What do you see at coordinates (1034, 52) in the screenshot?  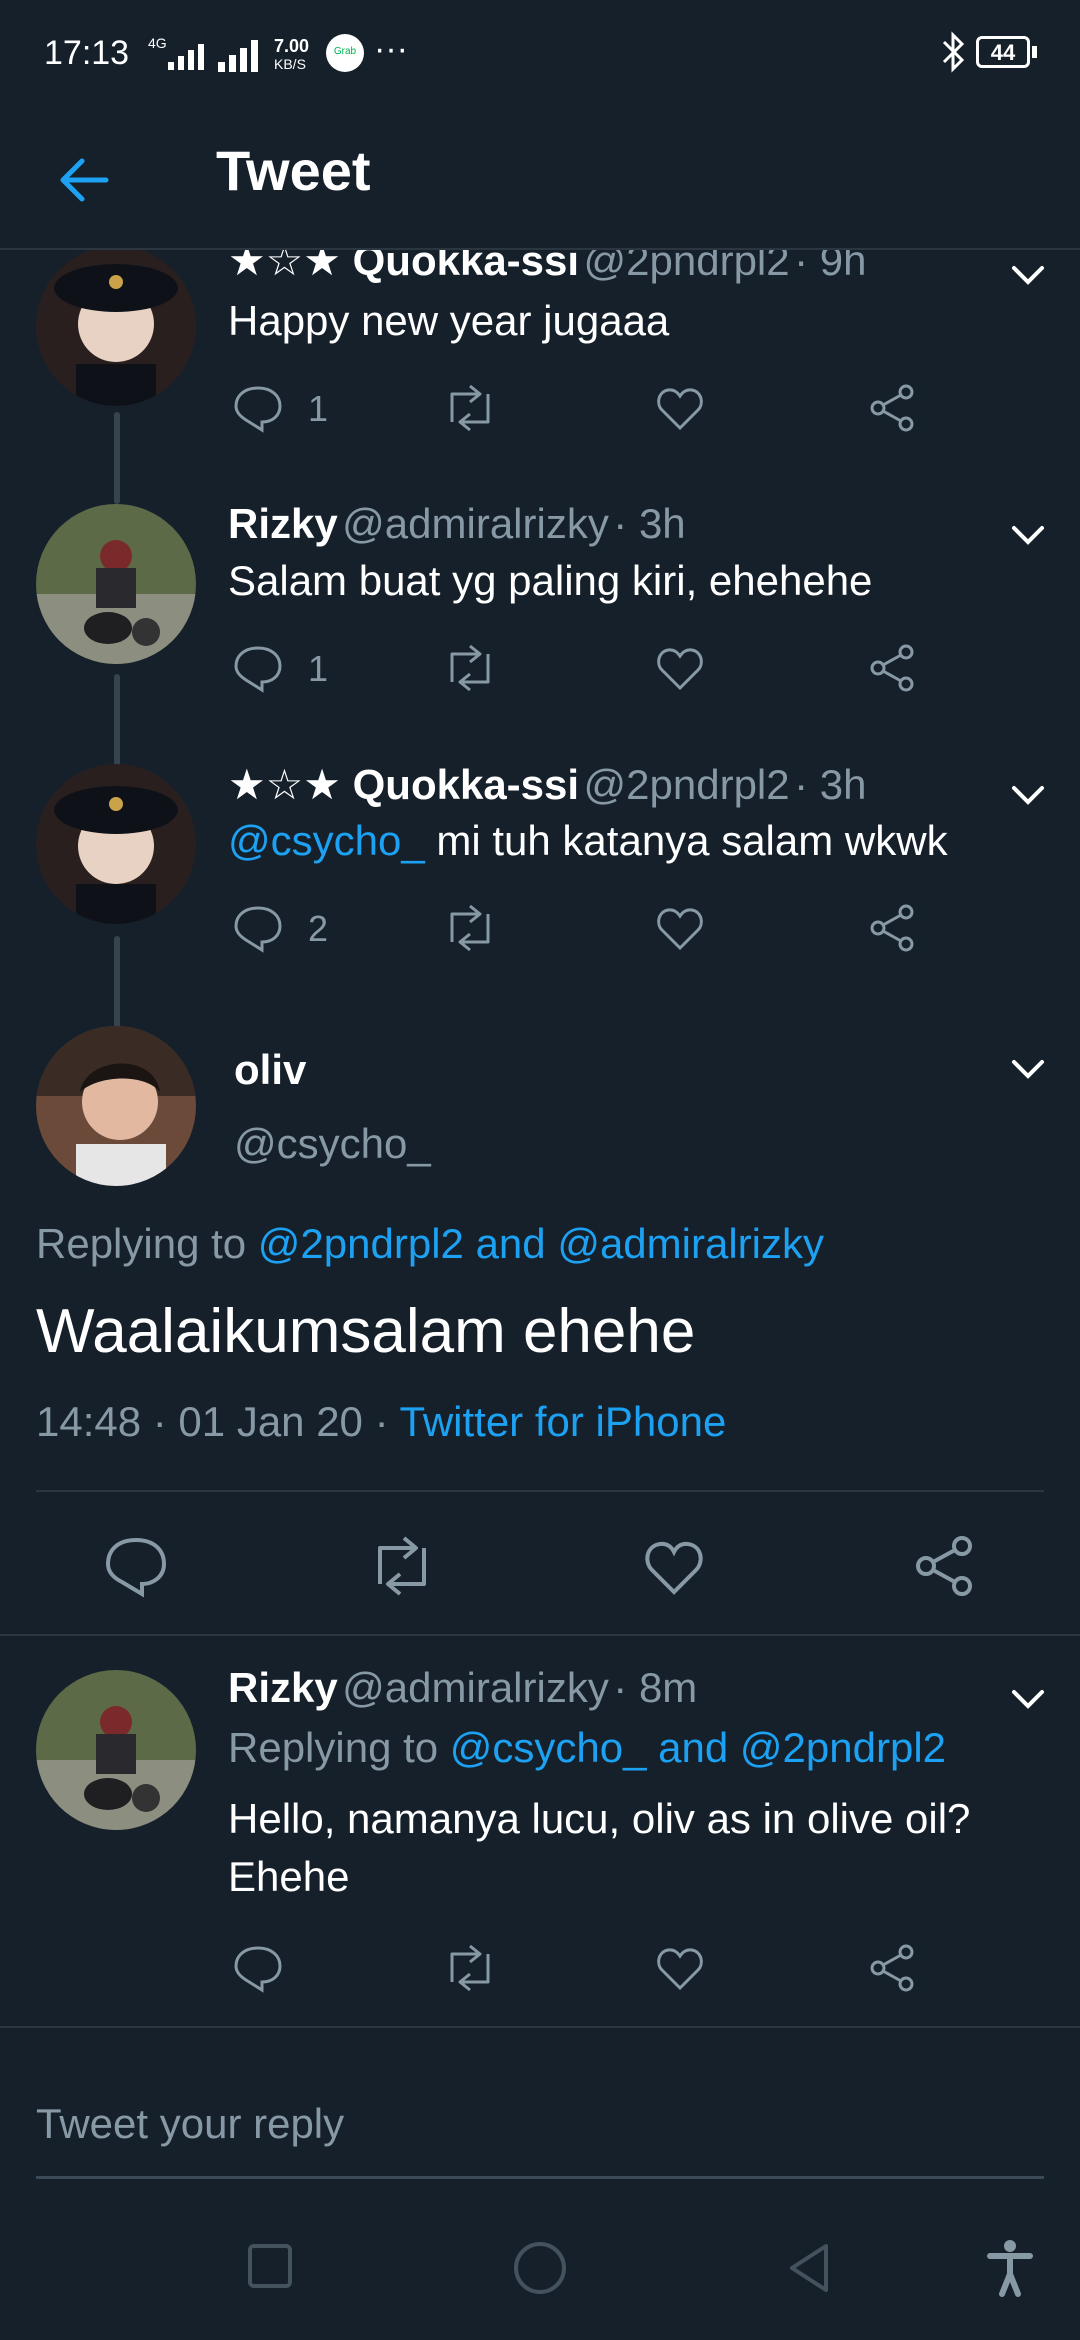 I see `battery-tip` at bounding box center [1034, 52].